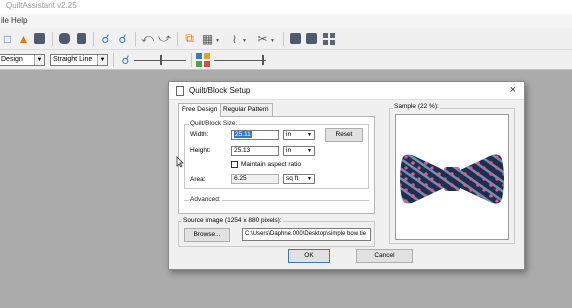  Describe the element at coordinates (295, 38) in the screenshot. I see `layout-icon` at that location.